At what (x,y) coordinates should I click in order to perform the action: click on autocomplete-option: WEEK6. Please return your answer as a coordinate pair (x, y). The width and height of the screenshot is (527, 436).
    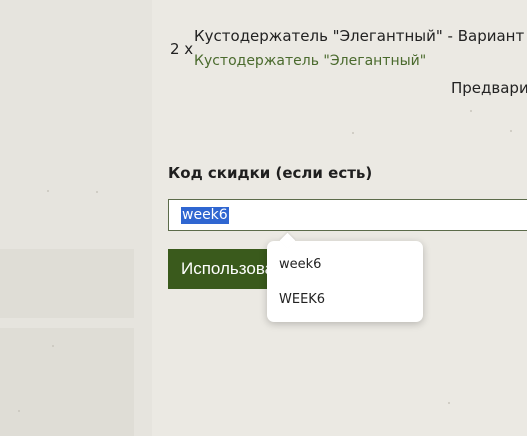
    Looking at the image, I should click on (302, 299).